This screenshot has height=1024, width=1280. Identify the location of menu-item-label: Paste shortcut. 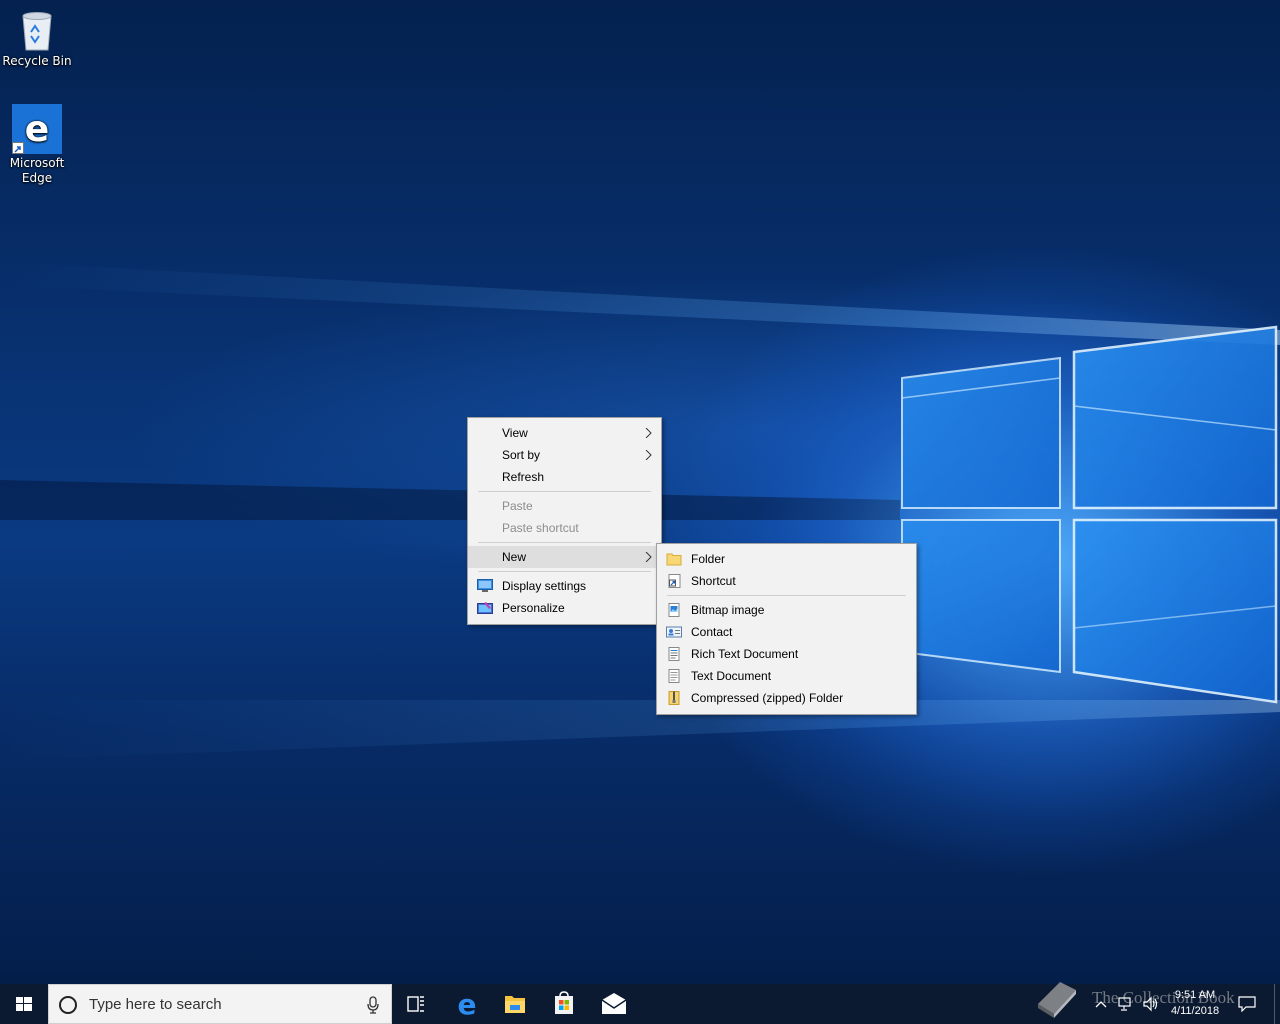
(540, 528).